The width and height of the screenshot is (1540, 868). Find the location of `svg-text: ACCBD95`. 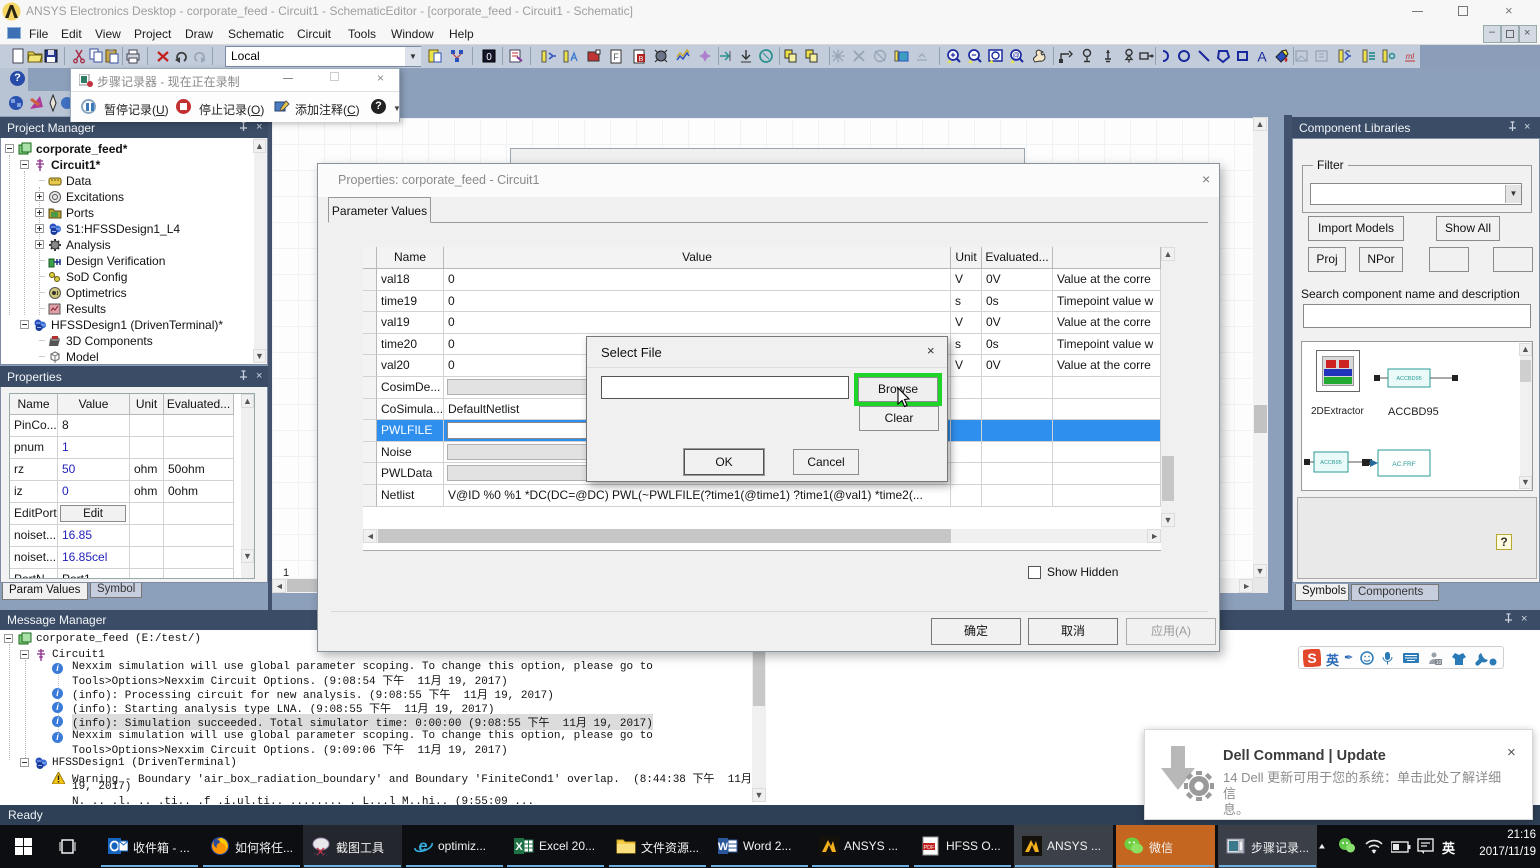

svg-text: ACCBD95 is located at coordinates (1408, 379).